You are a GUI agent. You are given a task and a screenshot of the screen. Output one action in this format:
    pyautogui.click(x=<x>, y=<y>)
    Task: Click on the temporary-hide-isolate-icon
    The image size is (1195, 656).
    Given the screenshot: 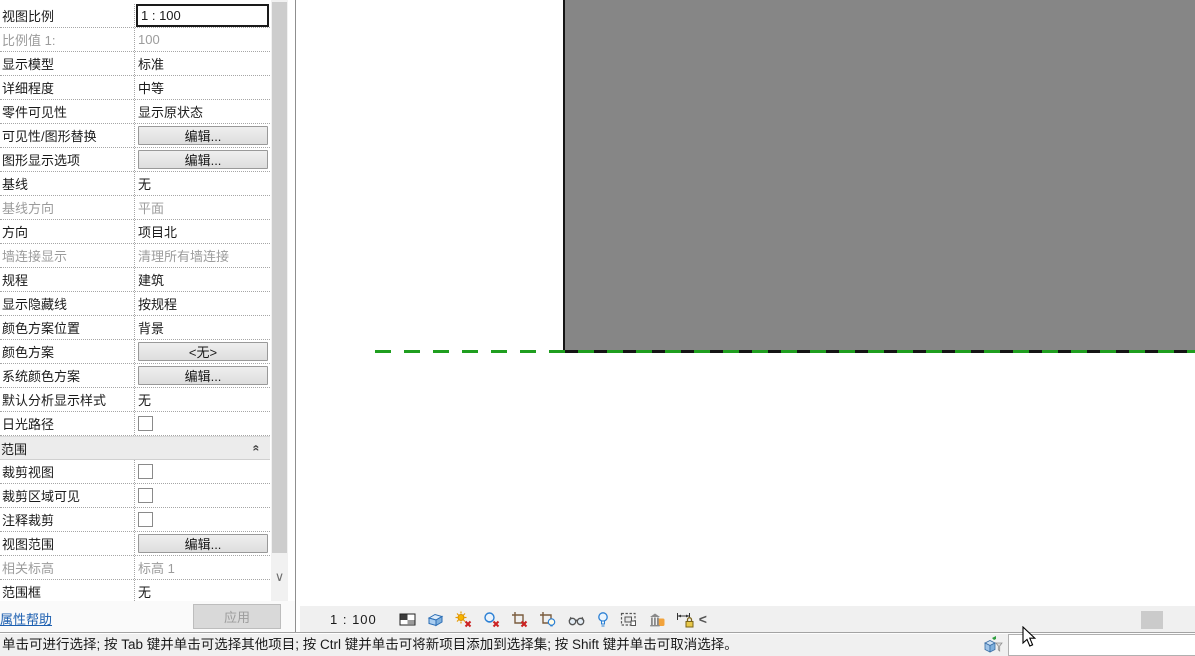 What is the action you would take?
    pyautogui.click(x=576, y=619)
    